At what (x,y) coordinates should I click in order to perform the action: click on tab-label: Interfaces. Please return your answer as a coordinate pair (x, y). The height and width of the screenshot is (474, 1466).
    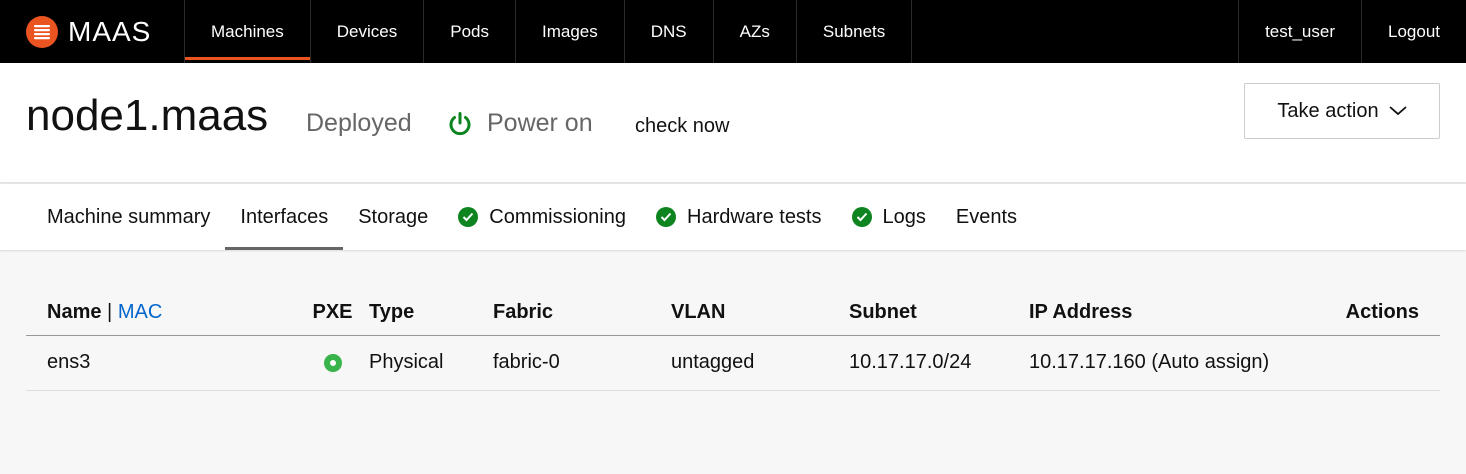
    Looking at the image, I should click on (284, 216).